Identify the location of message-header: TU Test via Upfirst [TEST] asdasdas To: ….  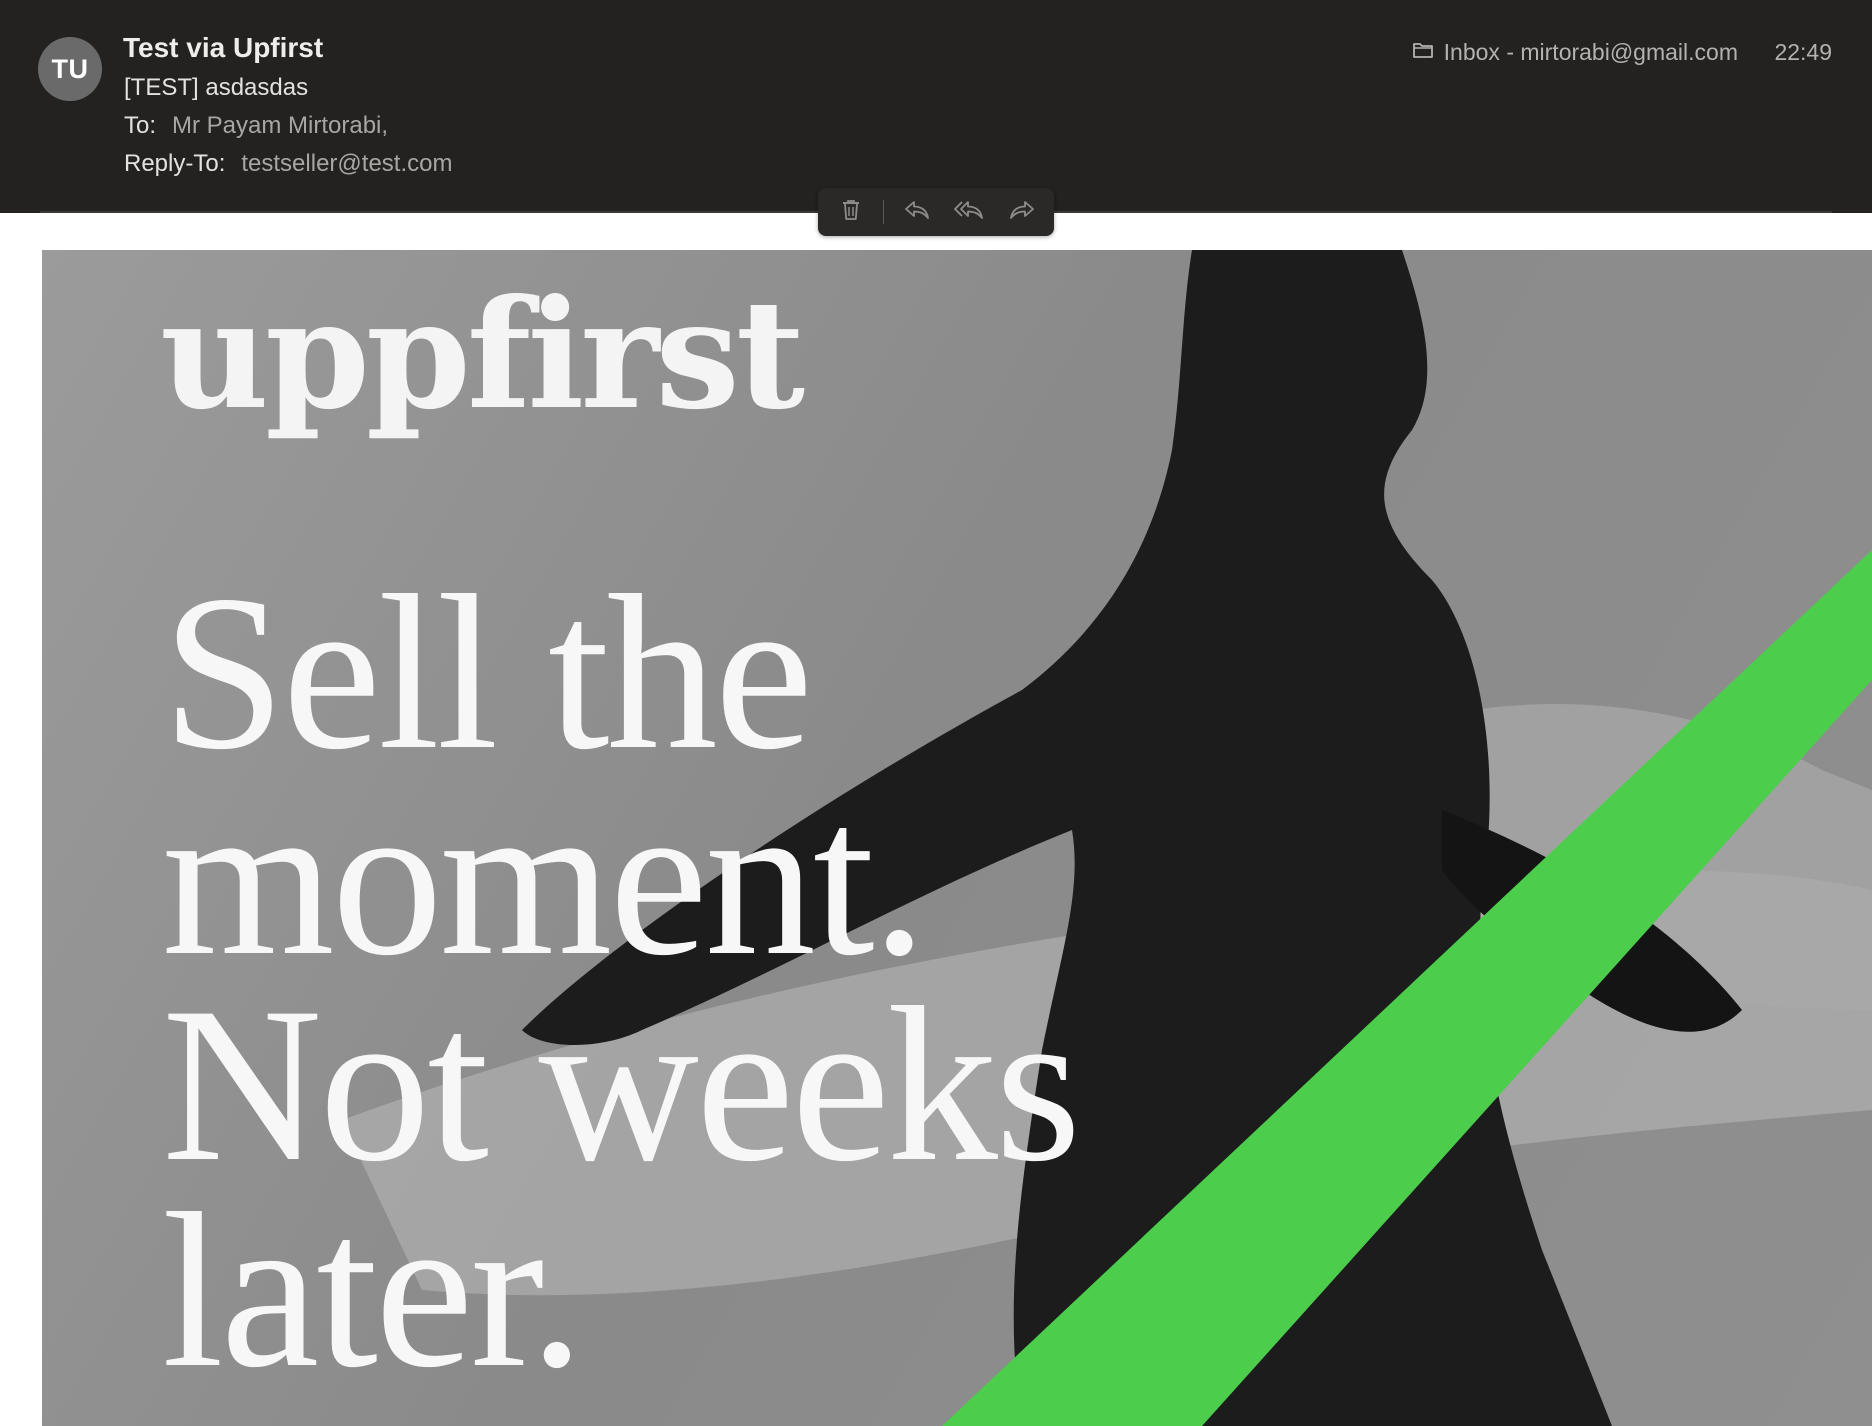
(936, 106).